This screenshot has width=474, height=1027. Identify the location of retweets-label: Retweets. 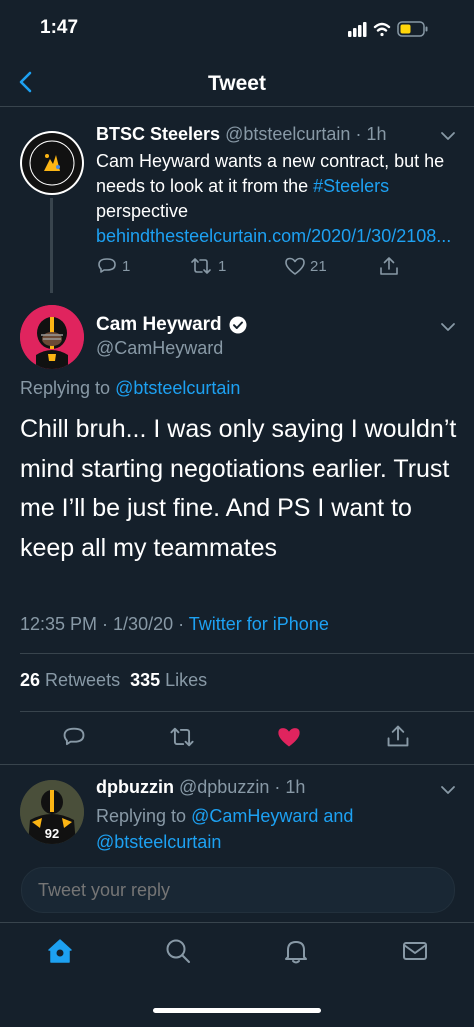
(80, 680).